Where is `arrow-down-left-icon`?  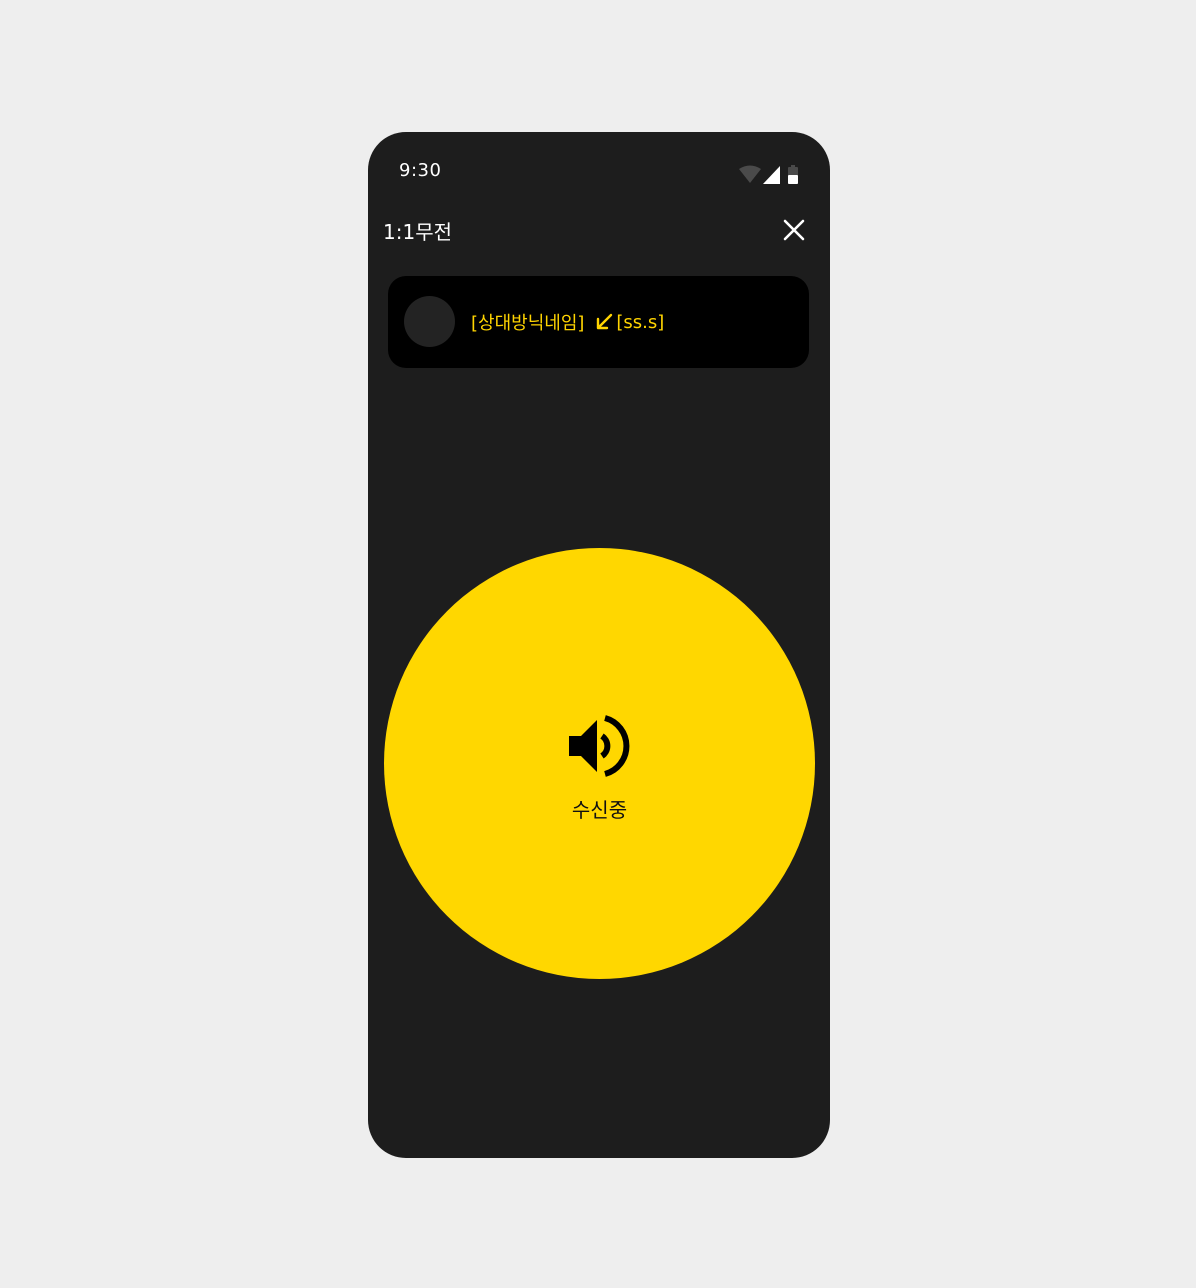
arrow-down-left-icon is located at coordinates (605, 321).